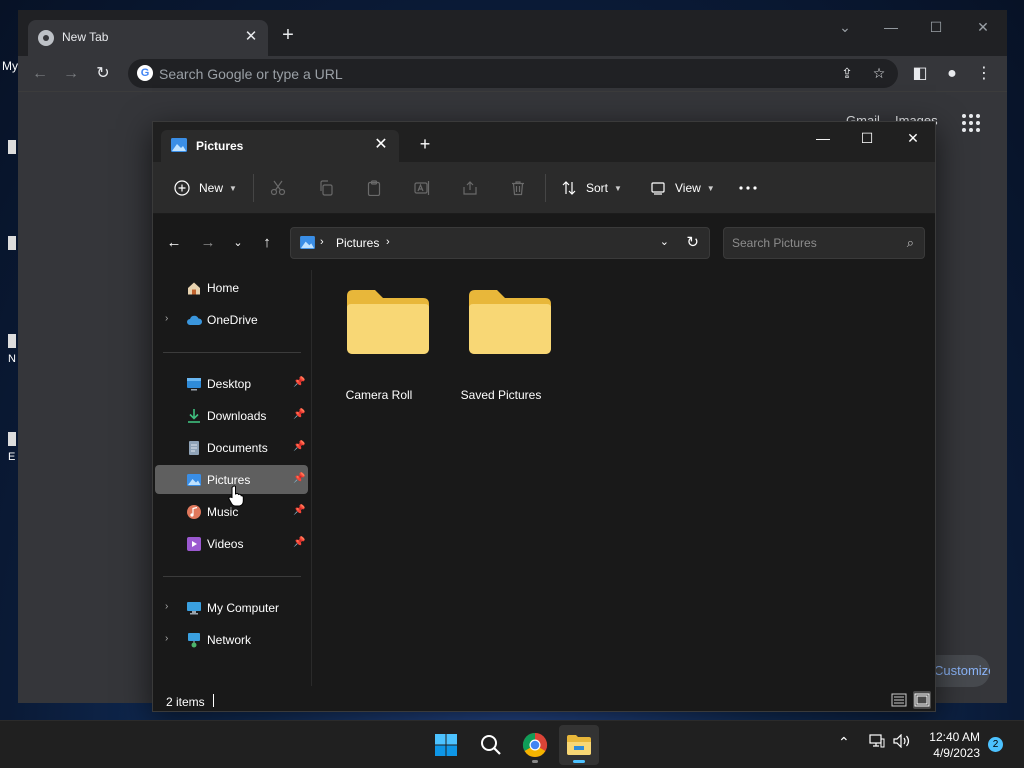 This screenshot has width=1024, height=768. Describe the element at coordinates (194, 480) in the screenshot. I see `pictures-icon` at that location.